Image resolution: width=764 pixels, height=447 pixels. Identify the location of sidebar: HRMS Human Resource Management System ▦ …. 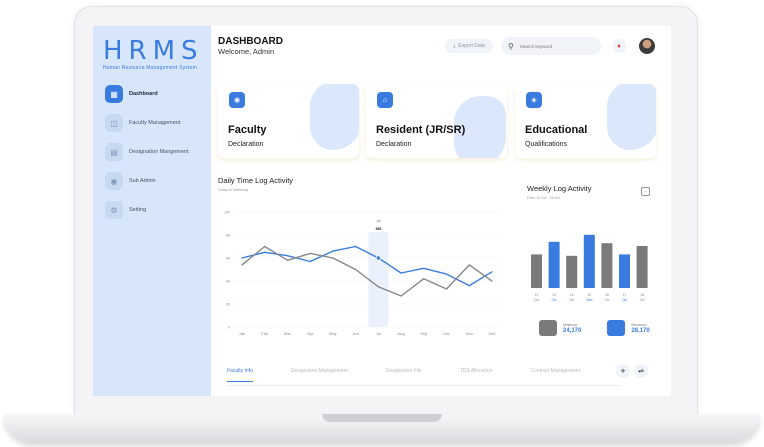
(152, 211).